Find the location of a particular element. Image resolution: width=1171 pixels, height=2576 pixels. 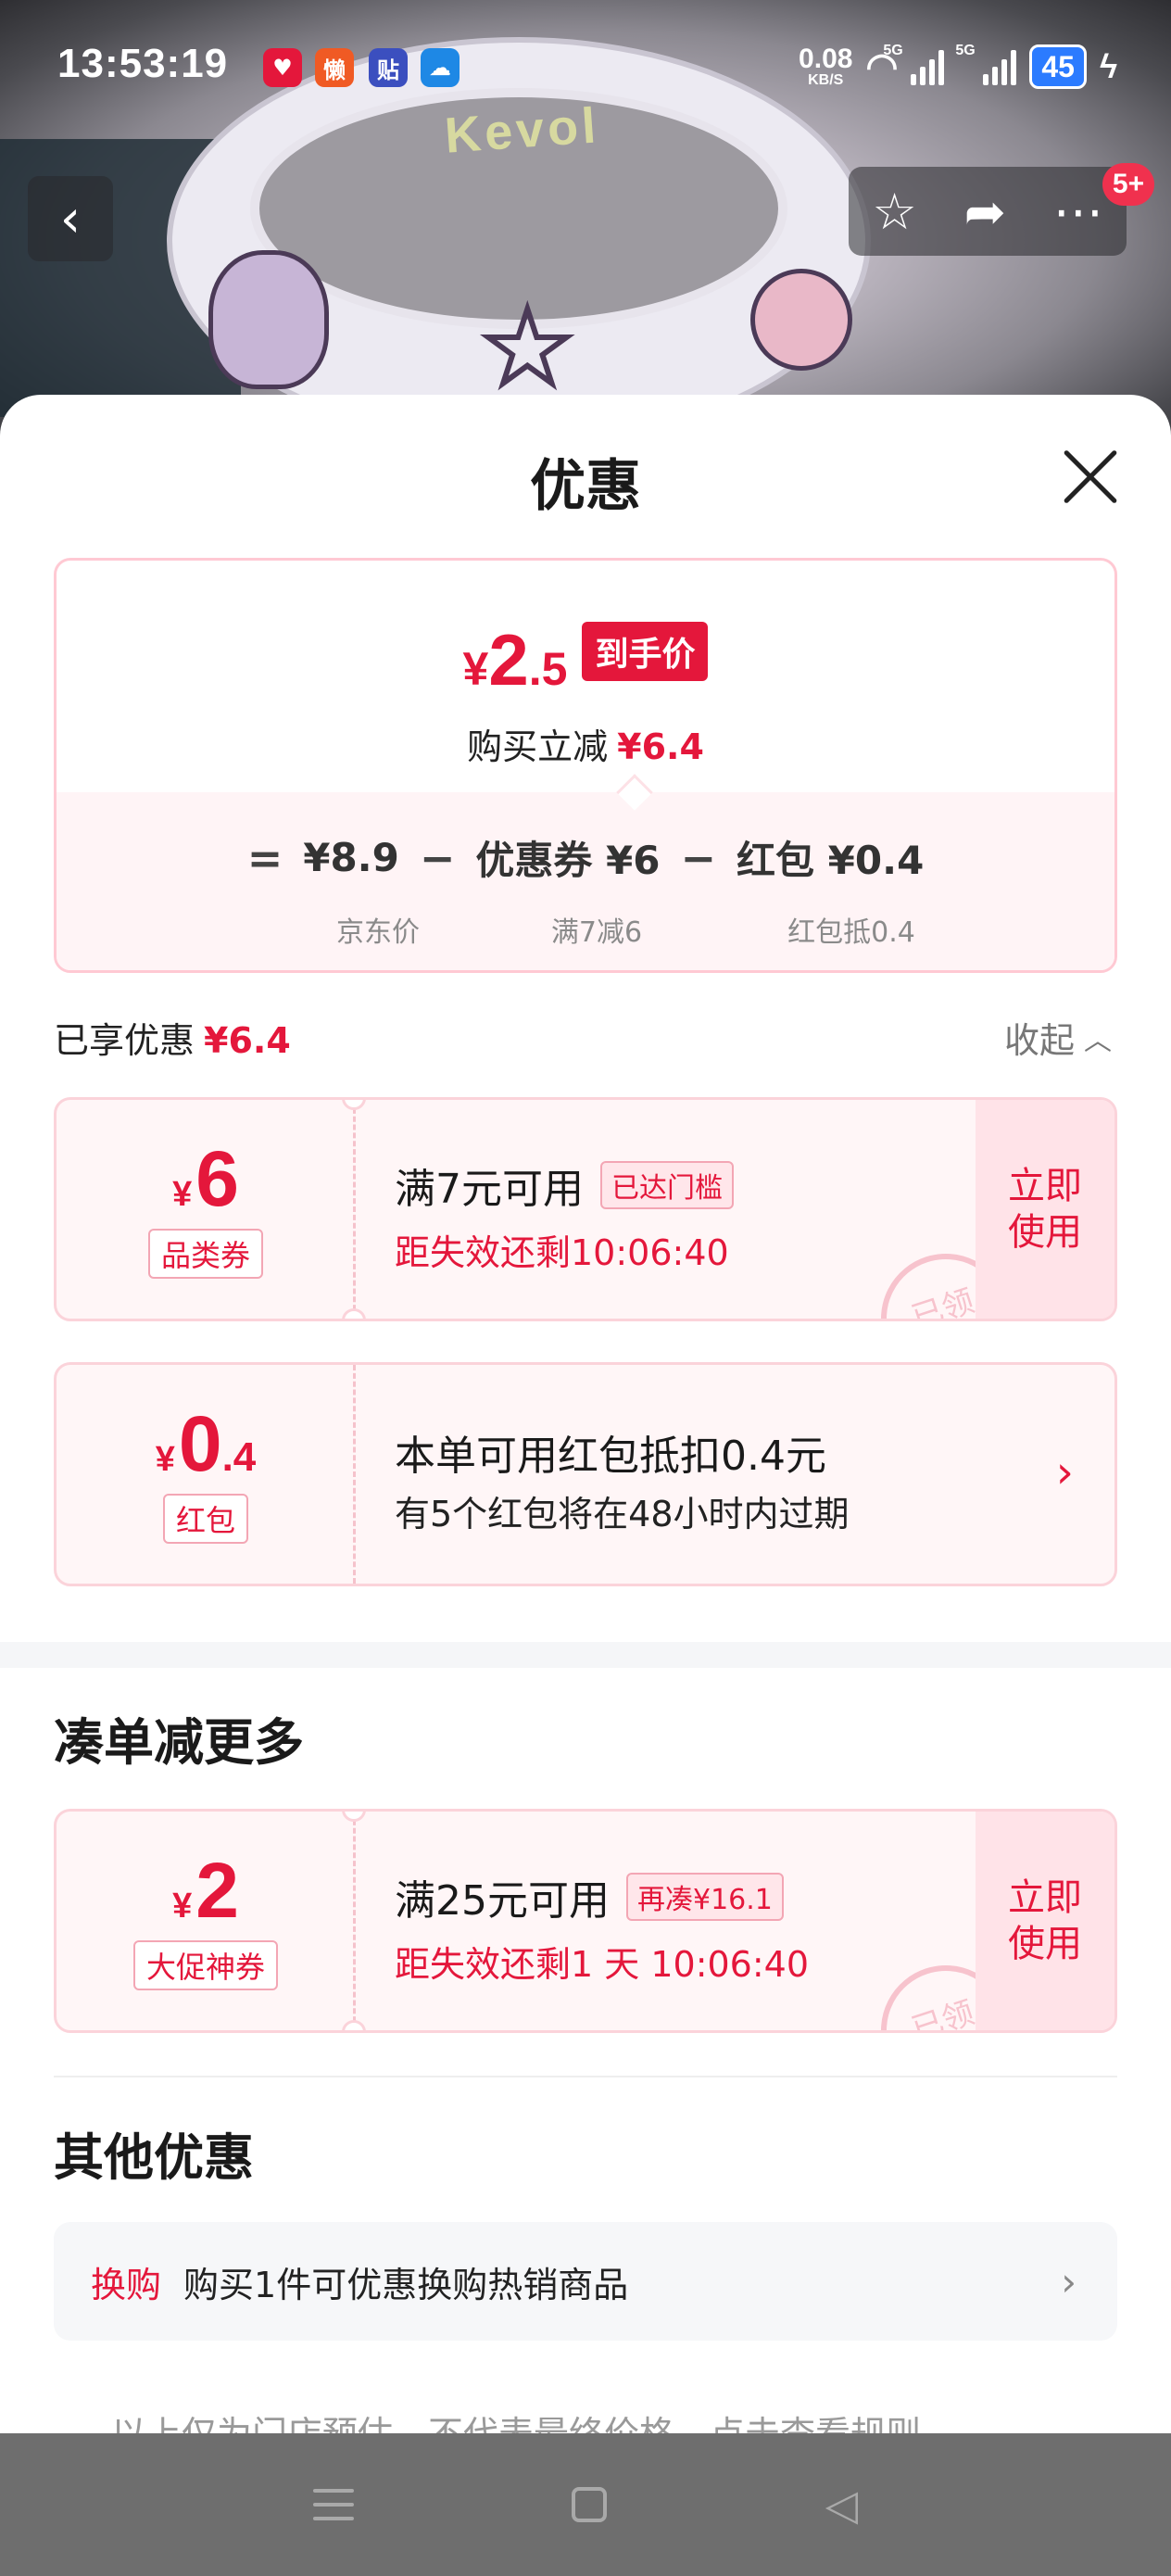

coupon-title-row: 满7元可用 已达门槛 is located at coordinates (565, 1185).